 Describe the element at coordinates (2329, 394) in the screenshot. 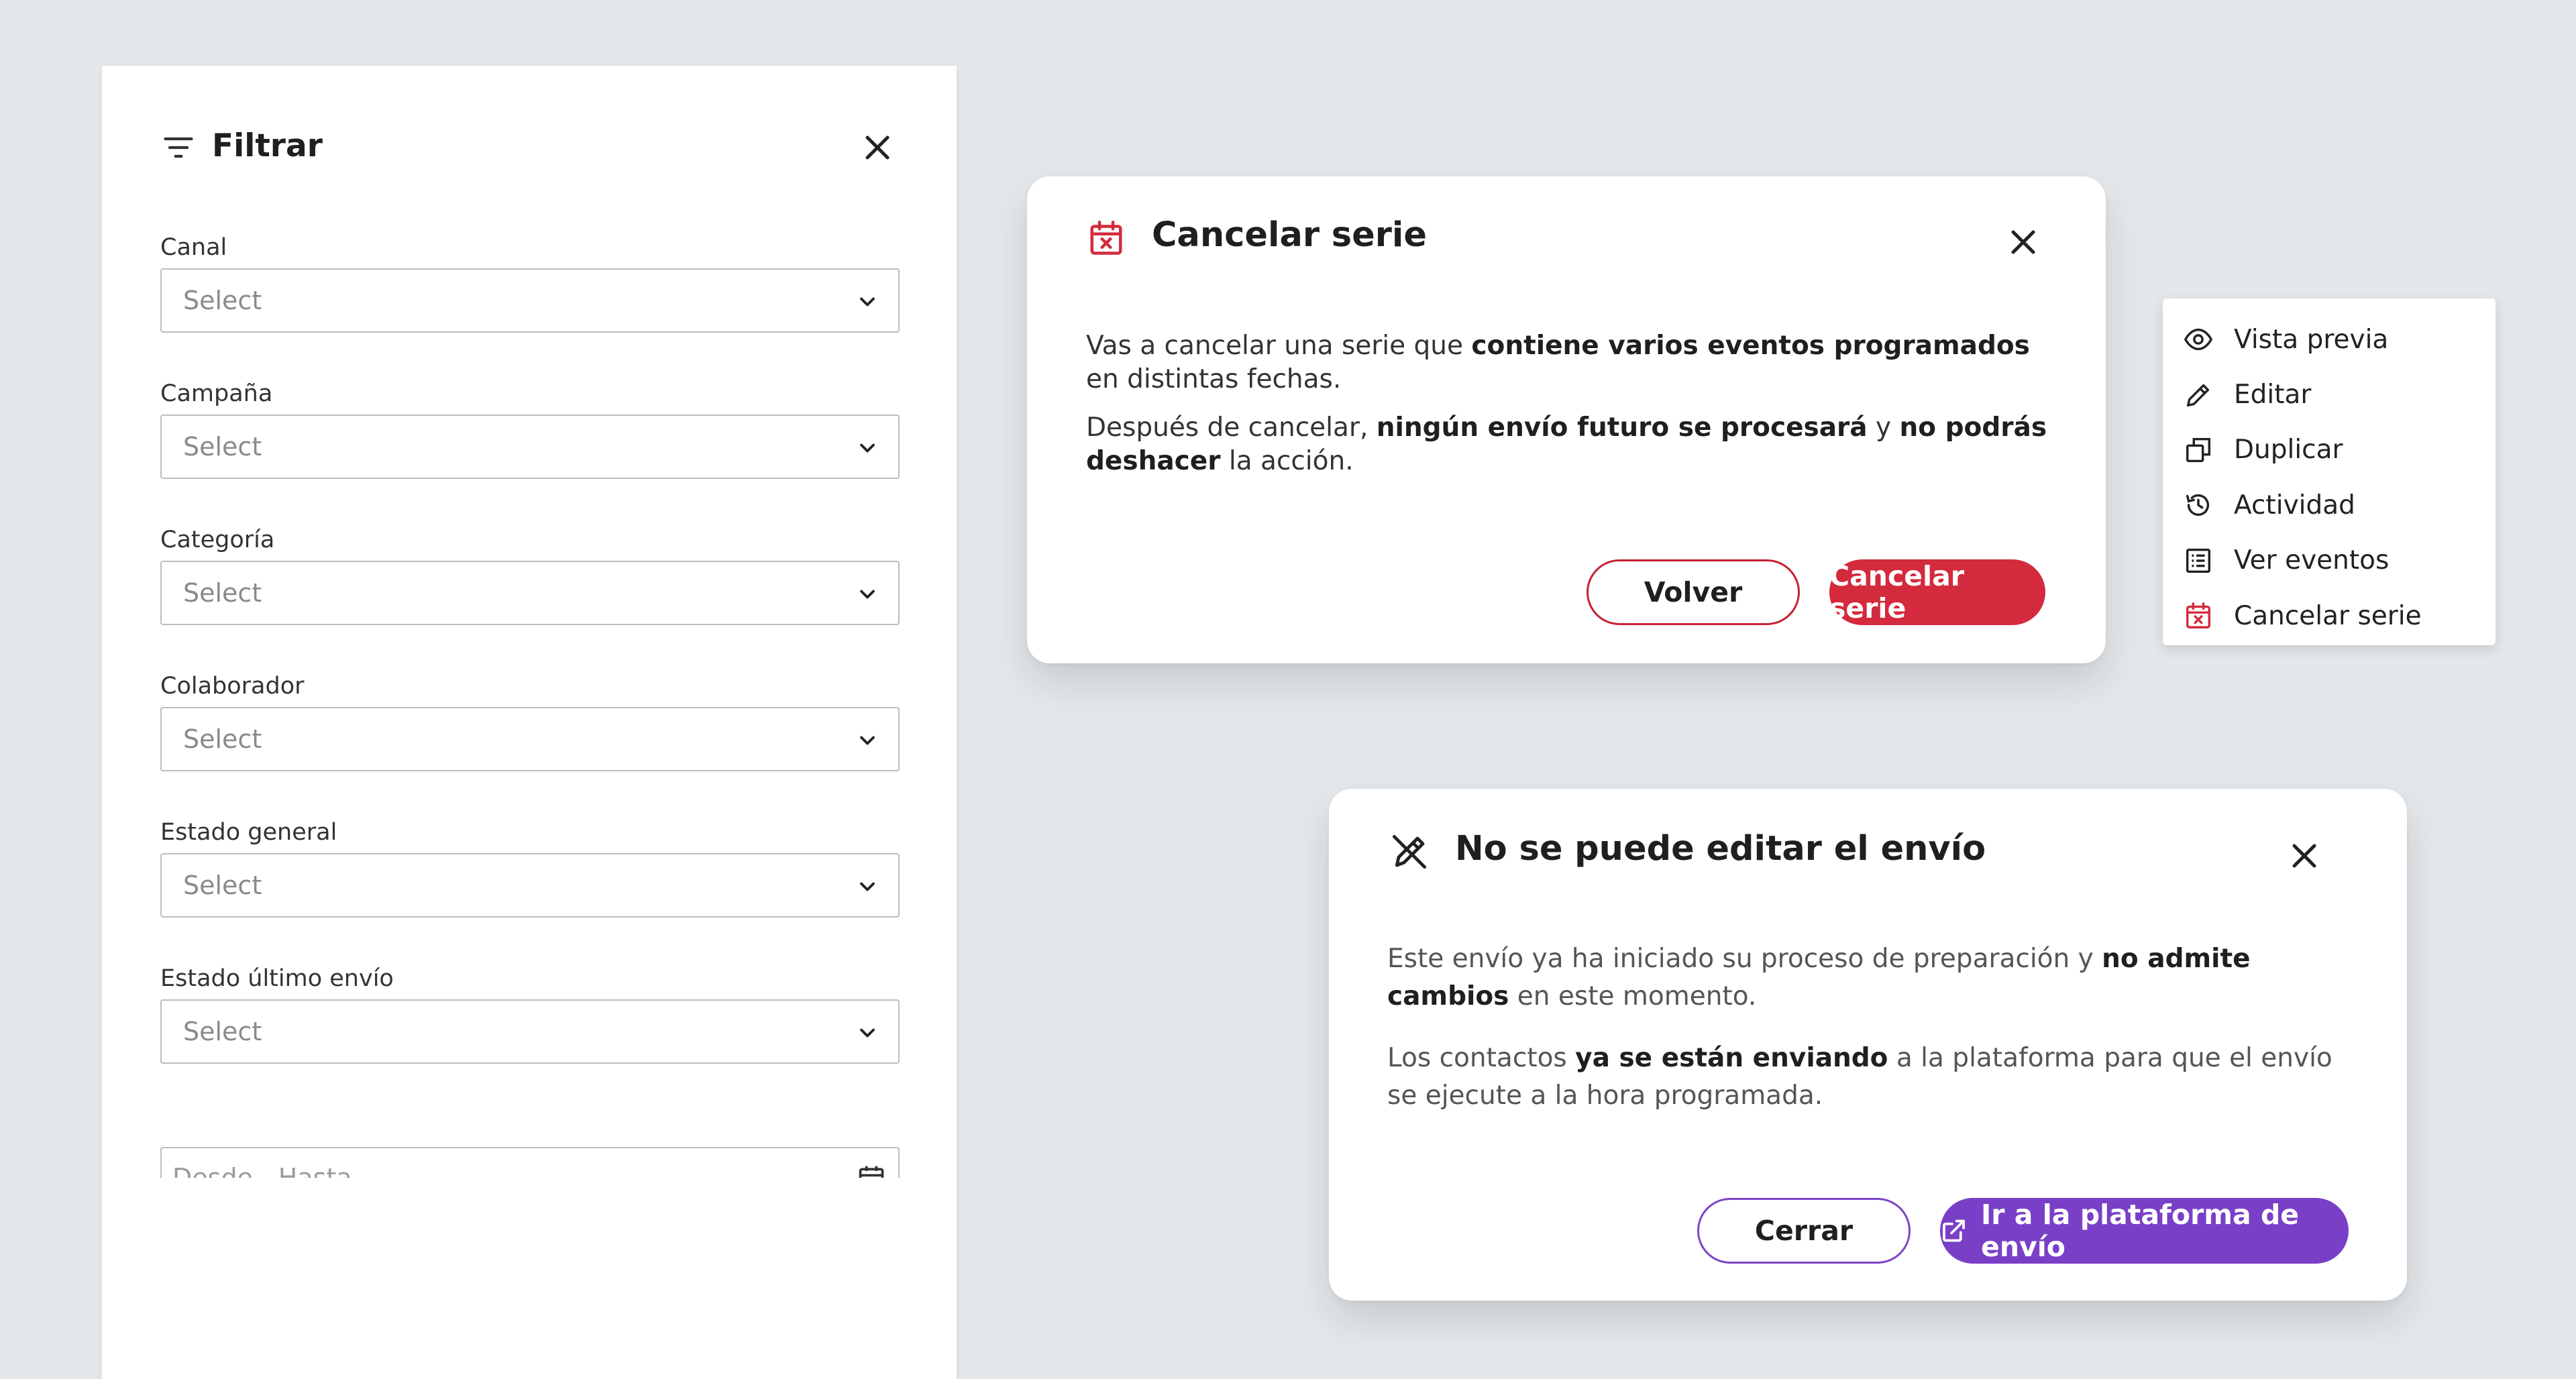

I see `menu-item-edit: Editar` at that location.